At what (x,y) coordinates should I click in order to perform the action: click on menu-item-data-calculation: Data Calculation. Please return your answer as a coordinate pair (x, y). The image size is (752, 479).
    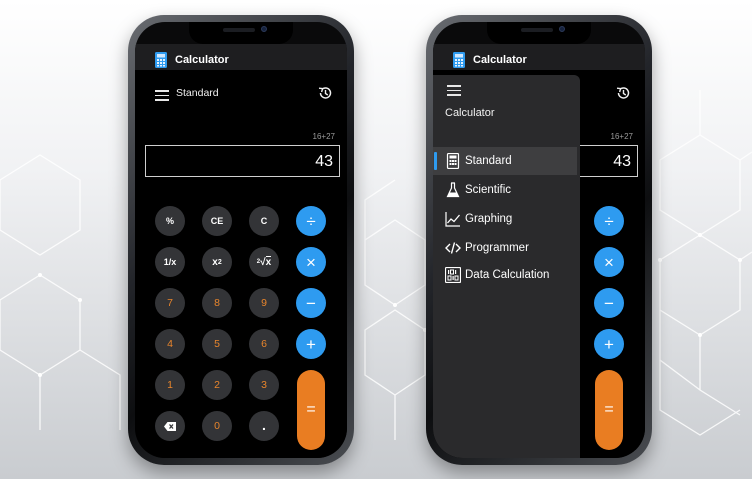
    Looking at the image, I should click on (505, 275).